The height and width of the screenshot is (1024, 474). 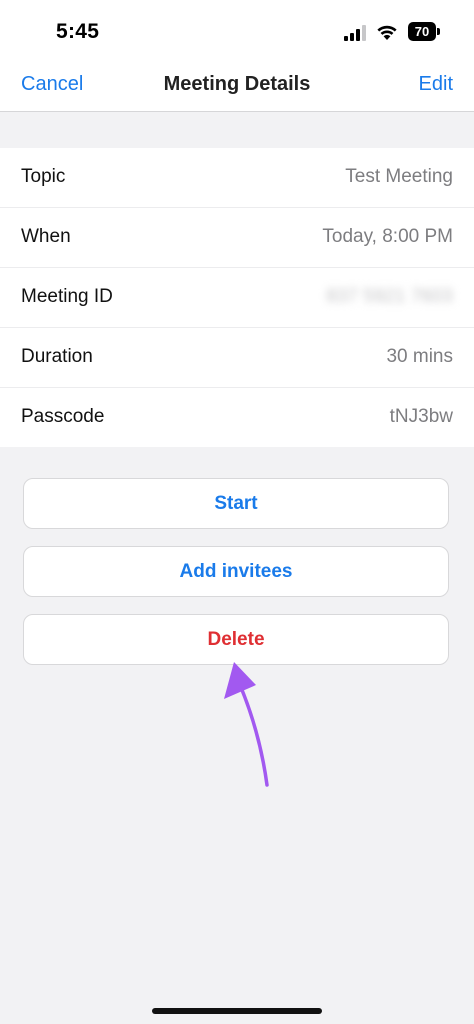 What do you see at coordinates (399, 176) in the screenshot?
I see `detail-value: Test Meeting` at bounding box center [399, 176].